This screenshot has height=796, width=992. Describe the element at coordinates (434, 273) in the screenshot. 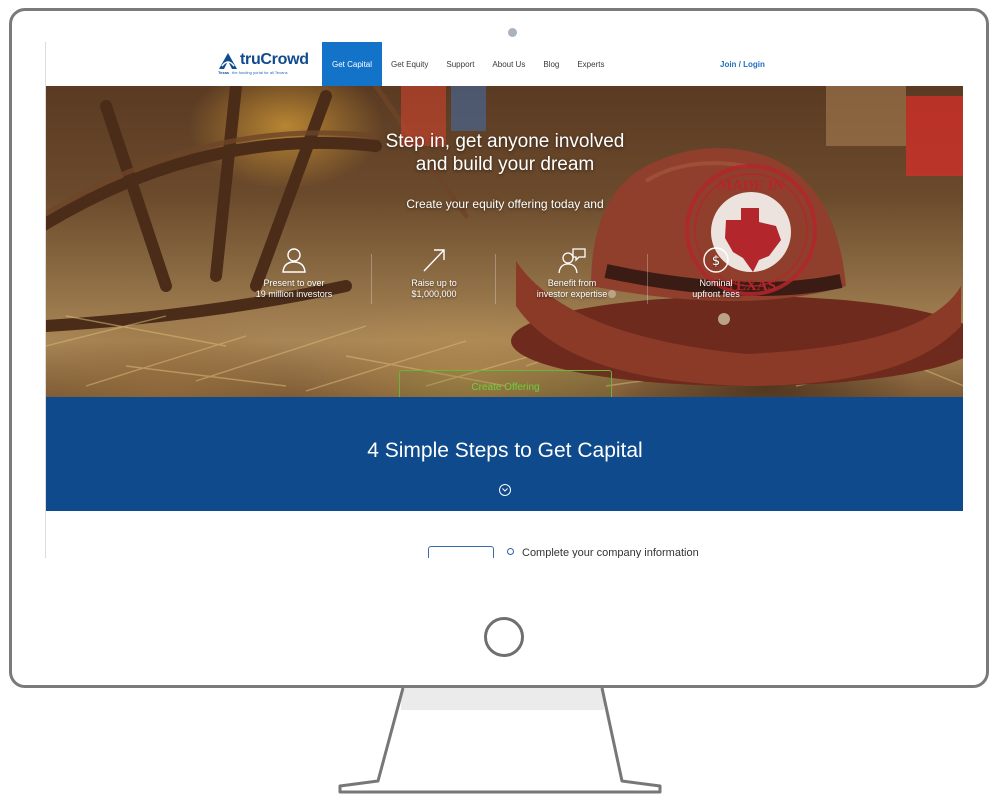

I see `feature-raise: Raise up to $1,000,000` at that location.